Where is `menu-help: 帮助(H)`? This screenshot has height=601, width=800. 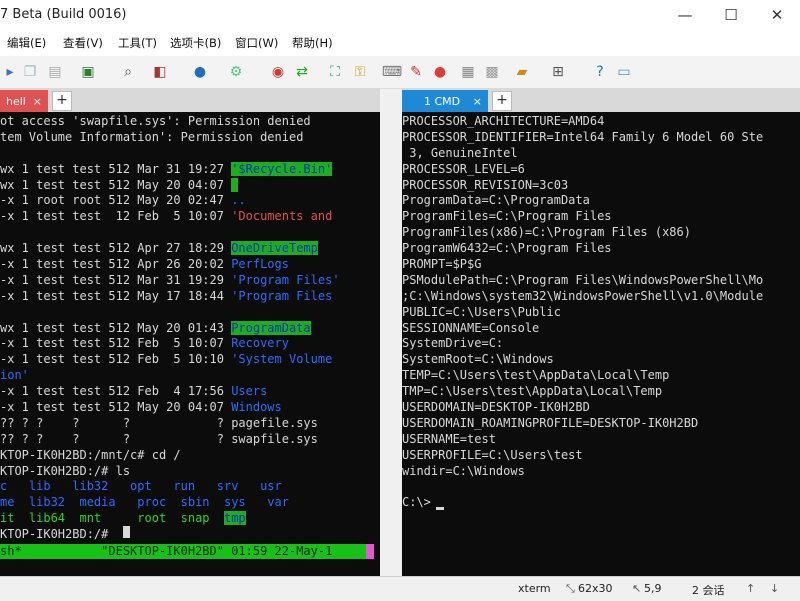 menu-help: 帮助(H) is located at coordinates (312, 43).